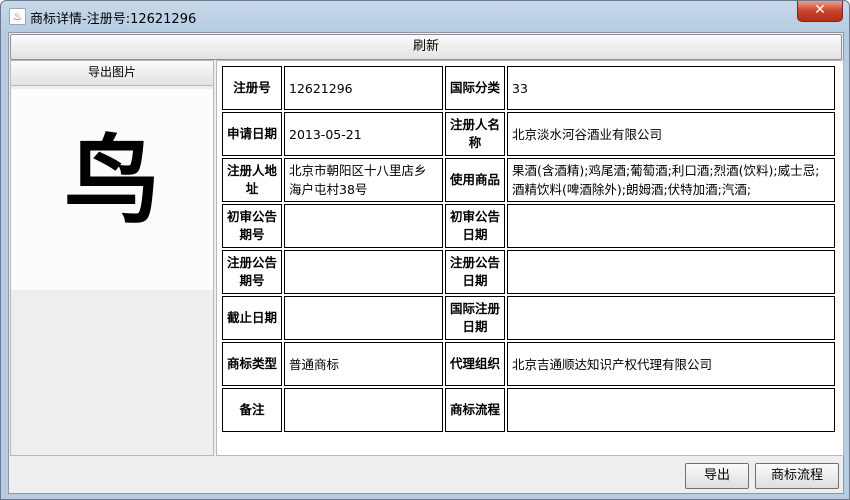  What do you see at coordinates (475, 272) in the screenshot?
I see `field-label: 注册公告日期` at bounding box center [475, 272].